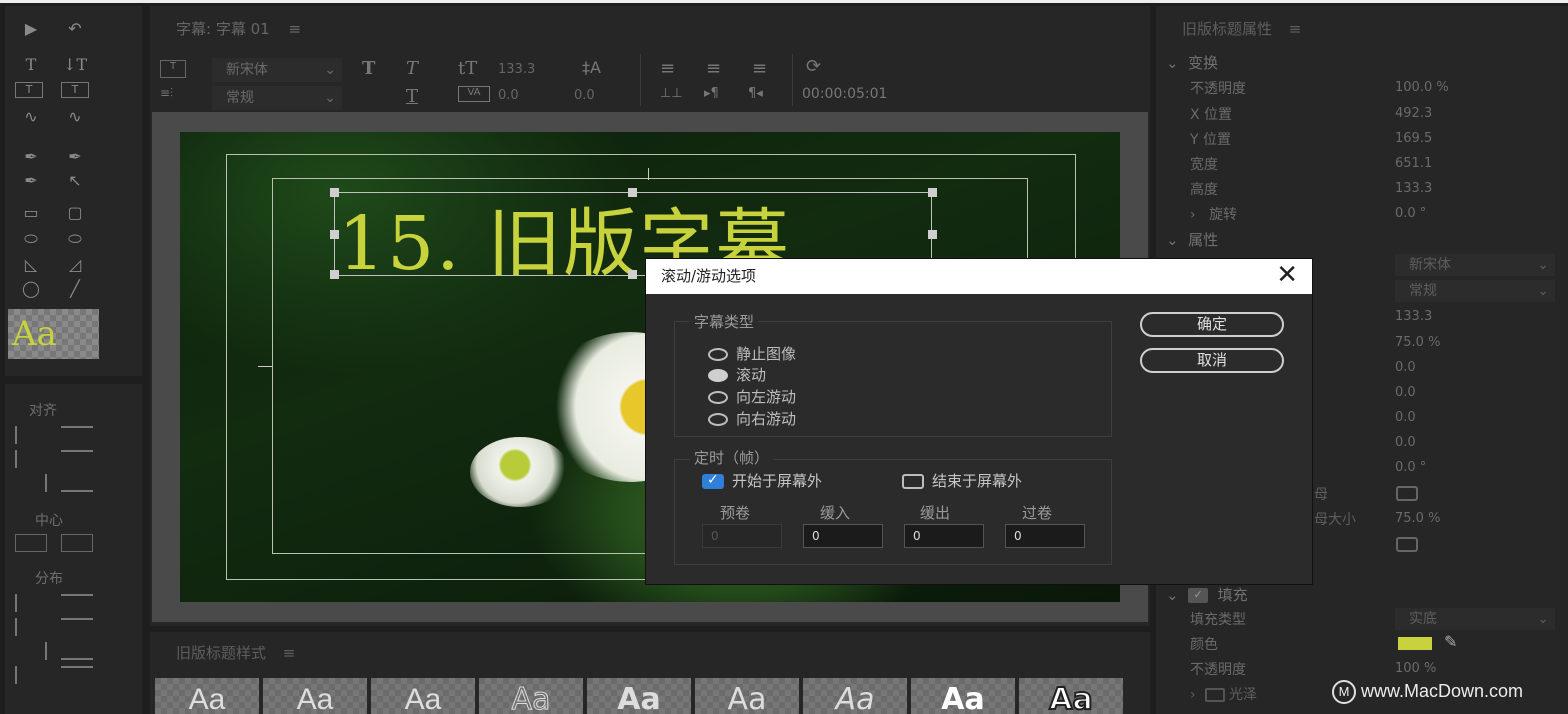  Describe the element at coordinates (1198, 595) in the screenshot. I see `fill-checkbox: ✓` at that location.